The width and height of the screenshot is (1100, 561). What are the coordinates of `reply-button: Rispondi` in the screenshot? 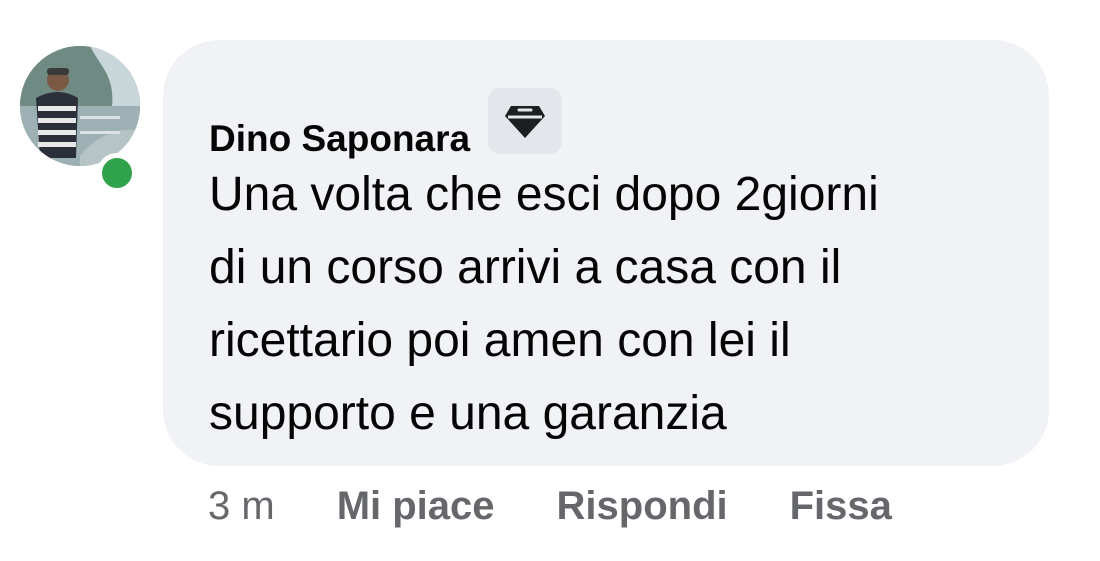 It's located at (642, 506).